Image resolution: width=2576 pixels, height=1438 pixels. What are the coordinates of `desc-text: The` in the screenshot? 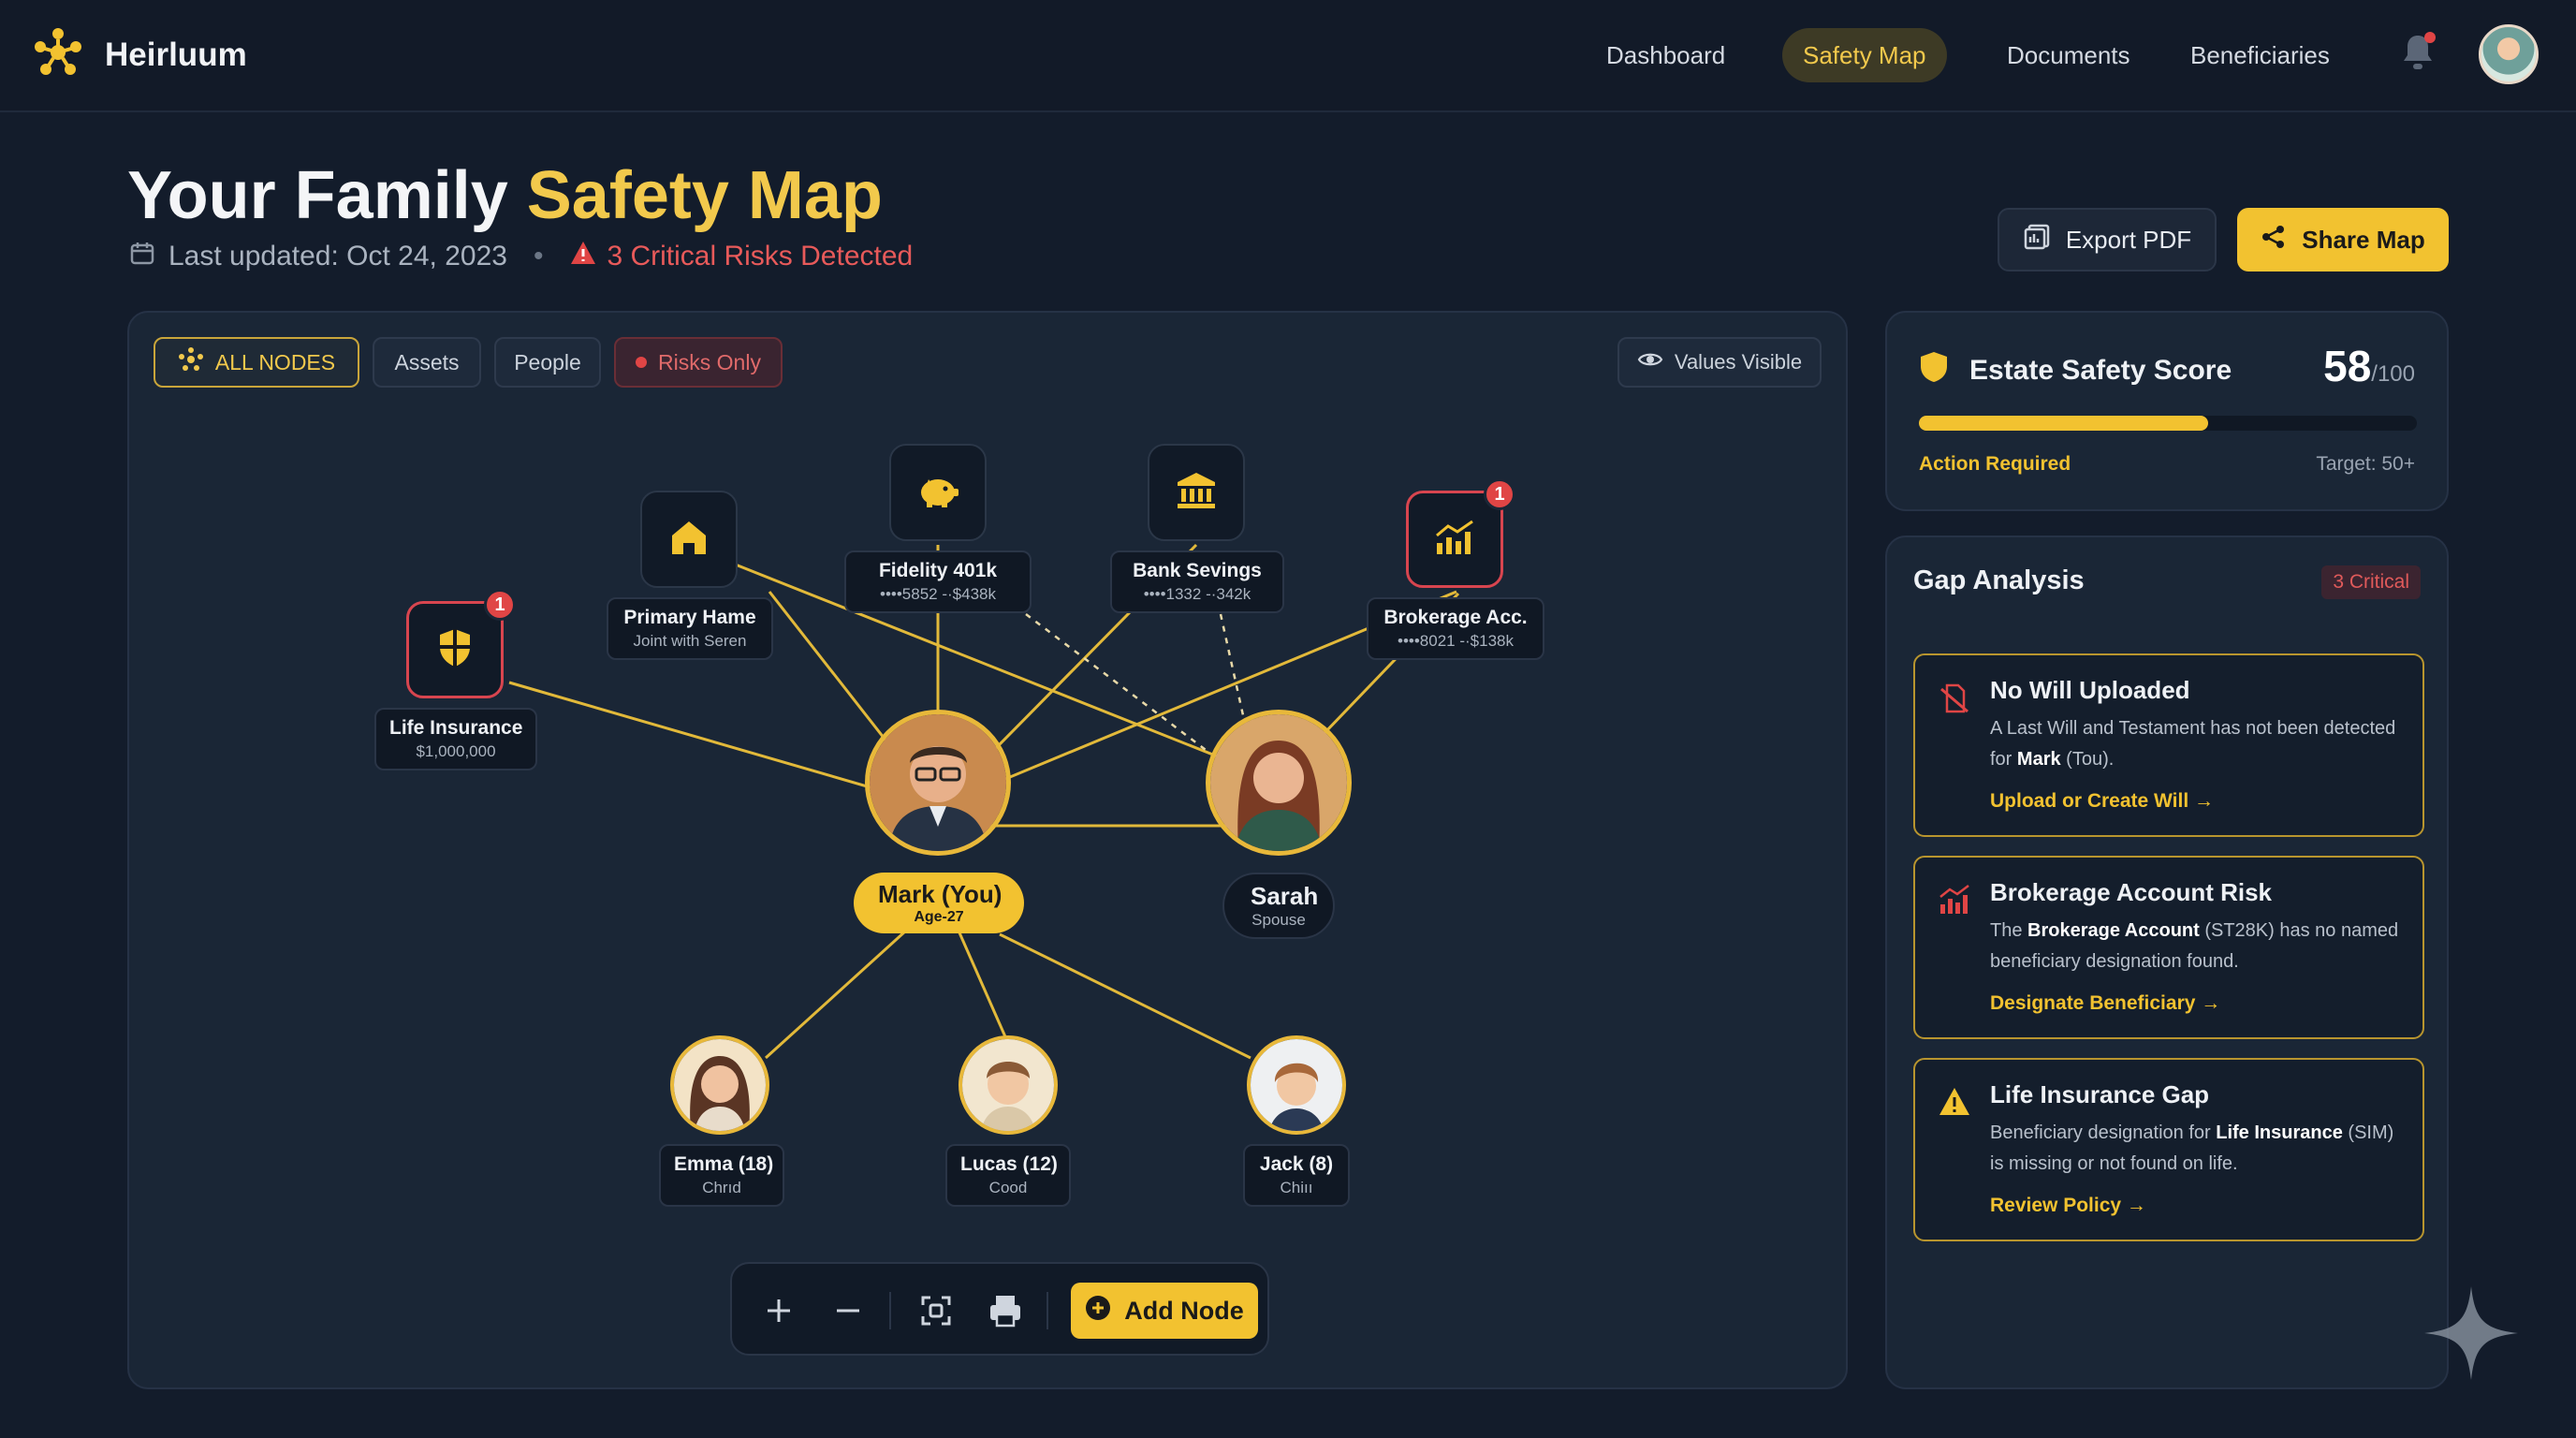 It's located at (2009, 930).